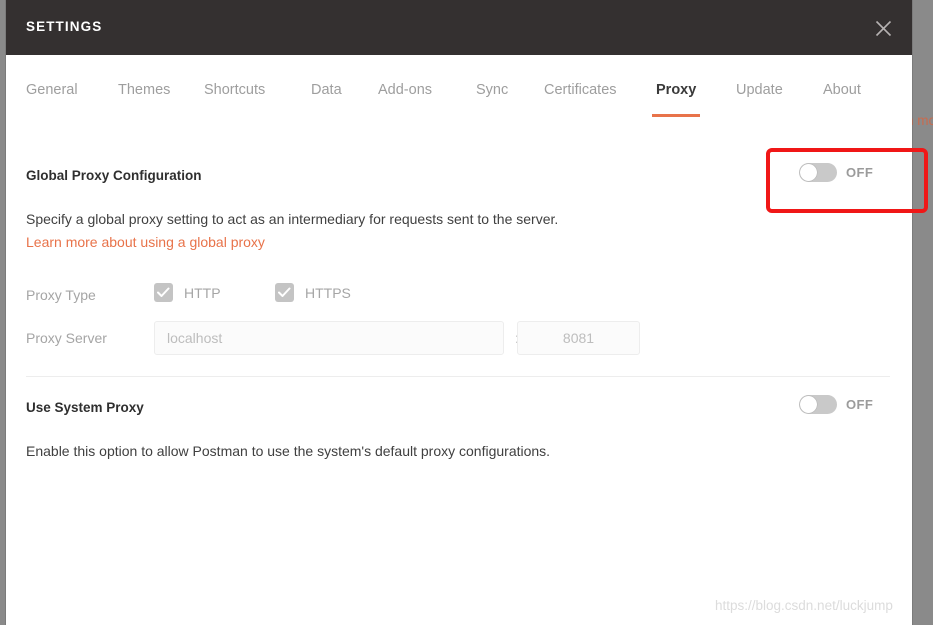 This screenshot has height=625, width=933. I want to click on tab-certificates: Certificates, so click(580, 99).